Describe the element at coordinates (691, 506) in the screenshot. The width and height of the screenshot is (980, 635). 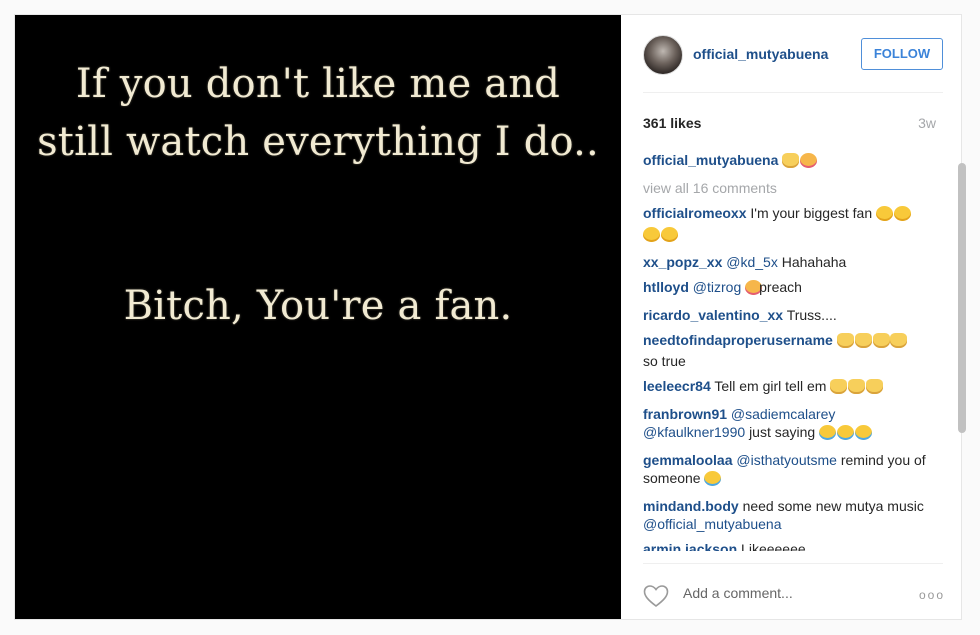
I see `comment-username-link: mindand.body` at that location.